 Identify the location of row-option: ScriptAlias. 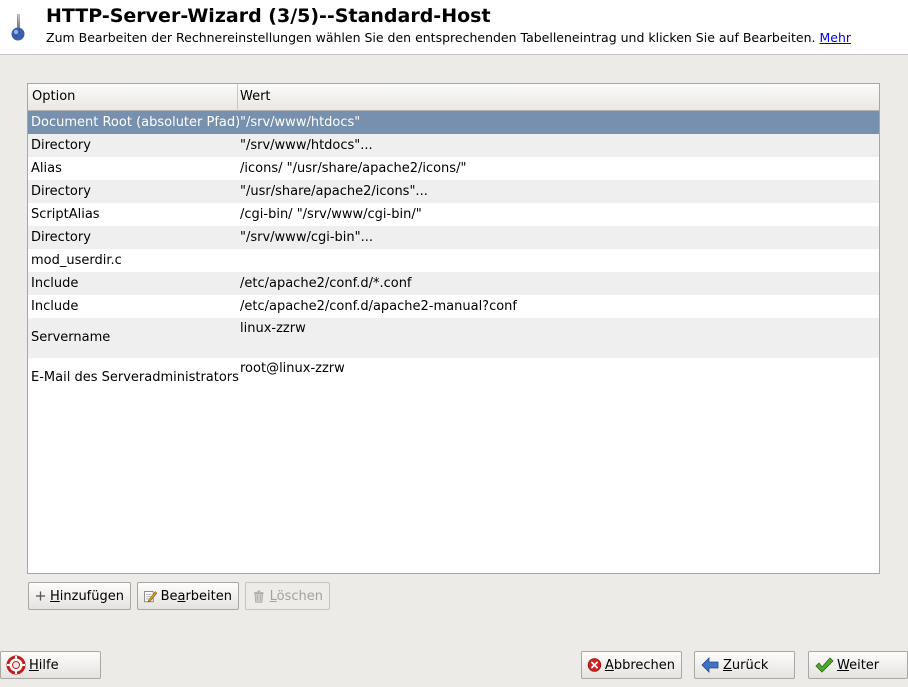
(65, 214).